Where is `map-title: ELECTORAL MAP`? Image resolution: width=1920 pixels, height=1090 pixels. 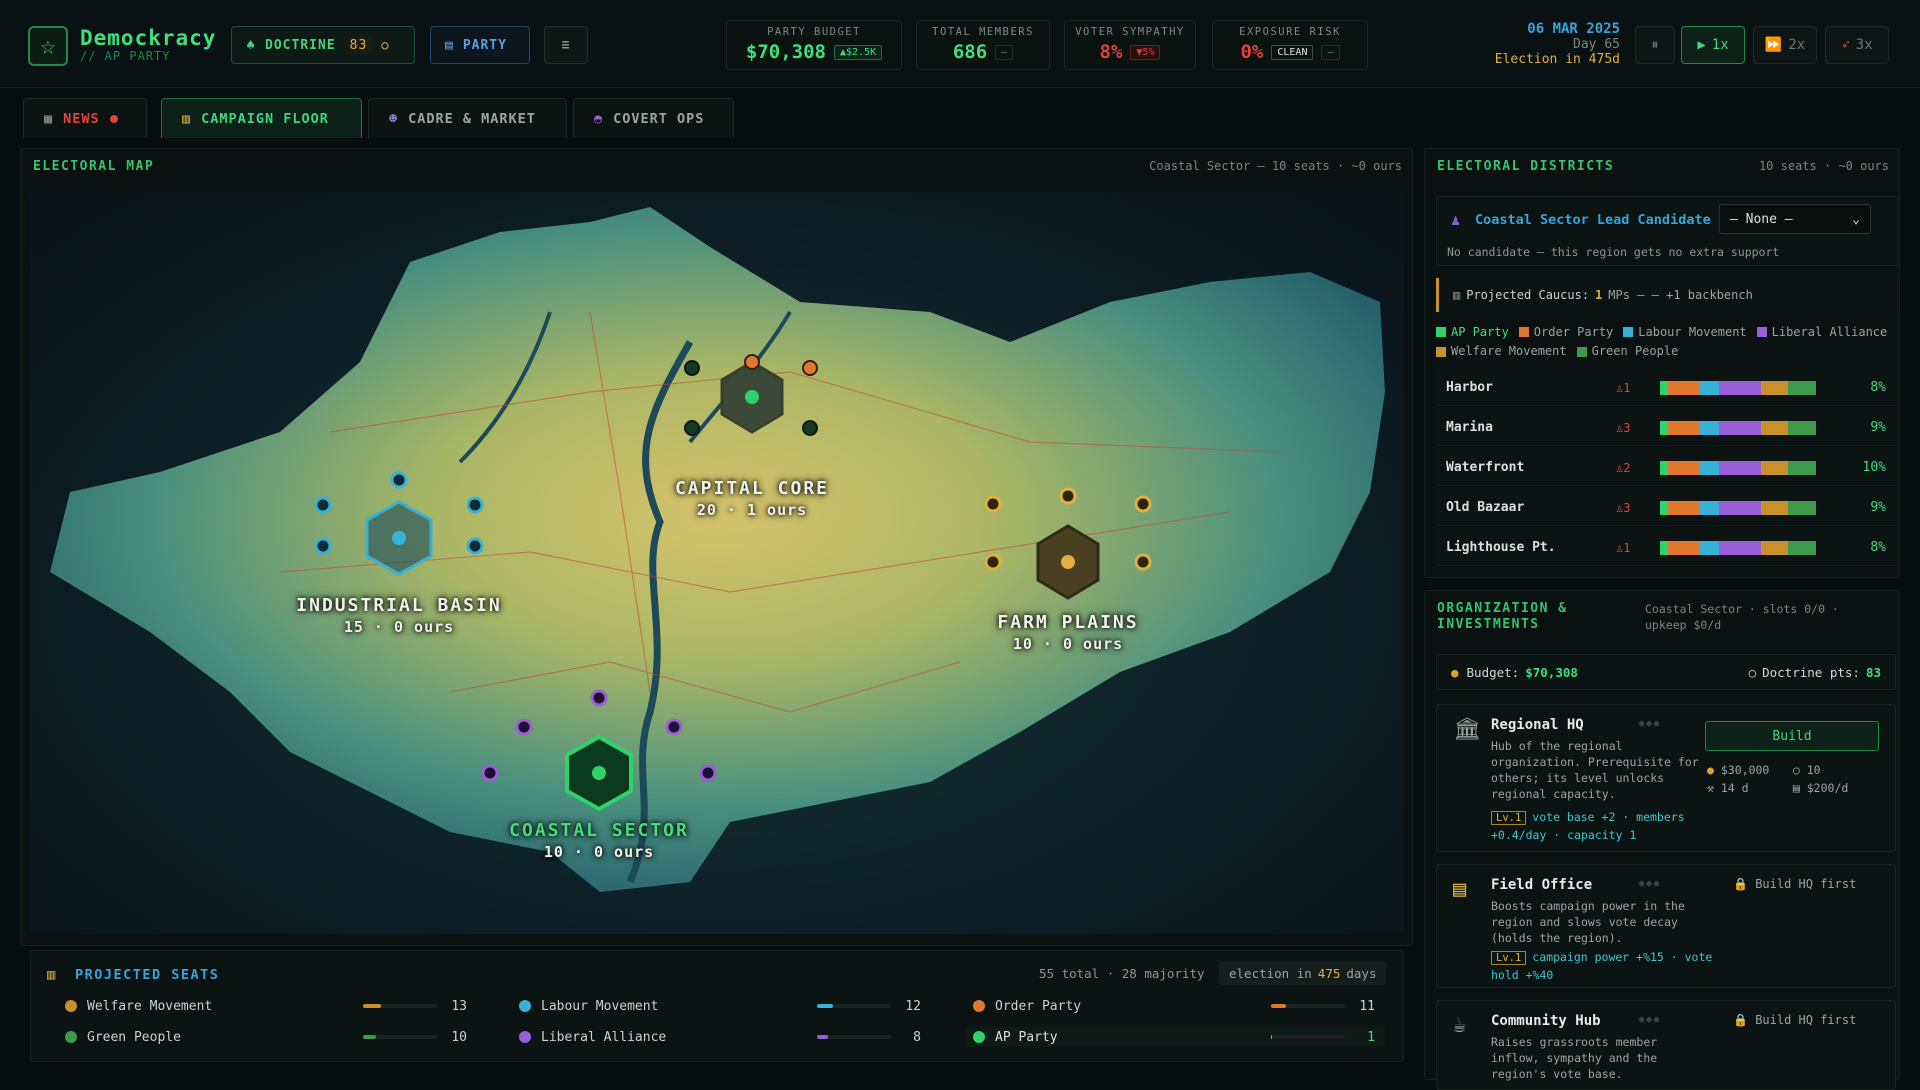
map-title: ELECTORAL MAP is located at coordinates (94, 166).